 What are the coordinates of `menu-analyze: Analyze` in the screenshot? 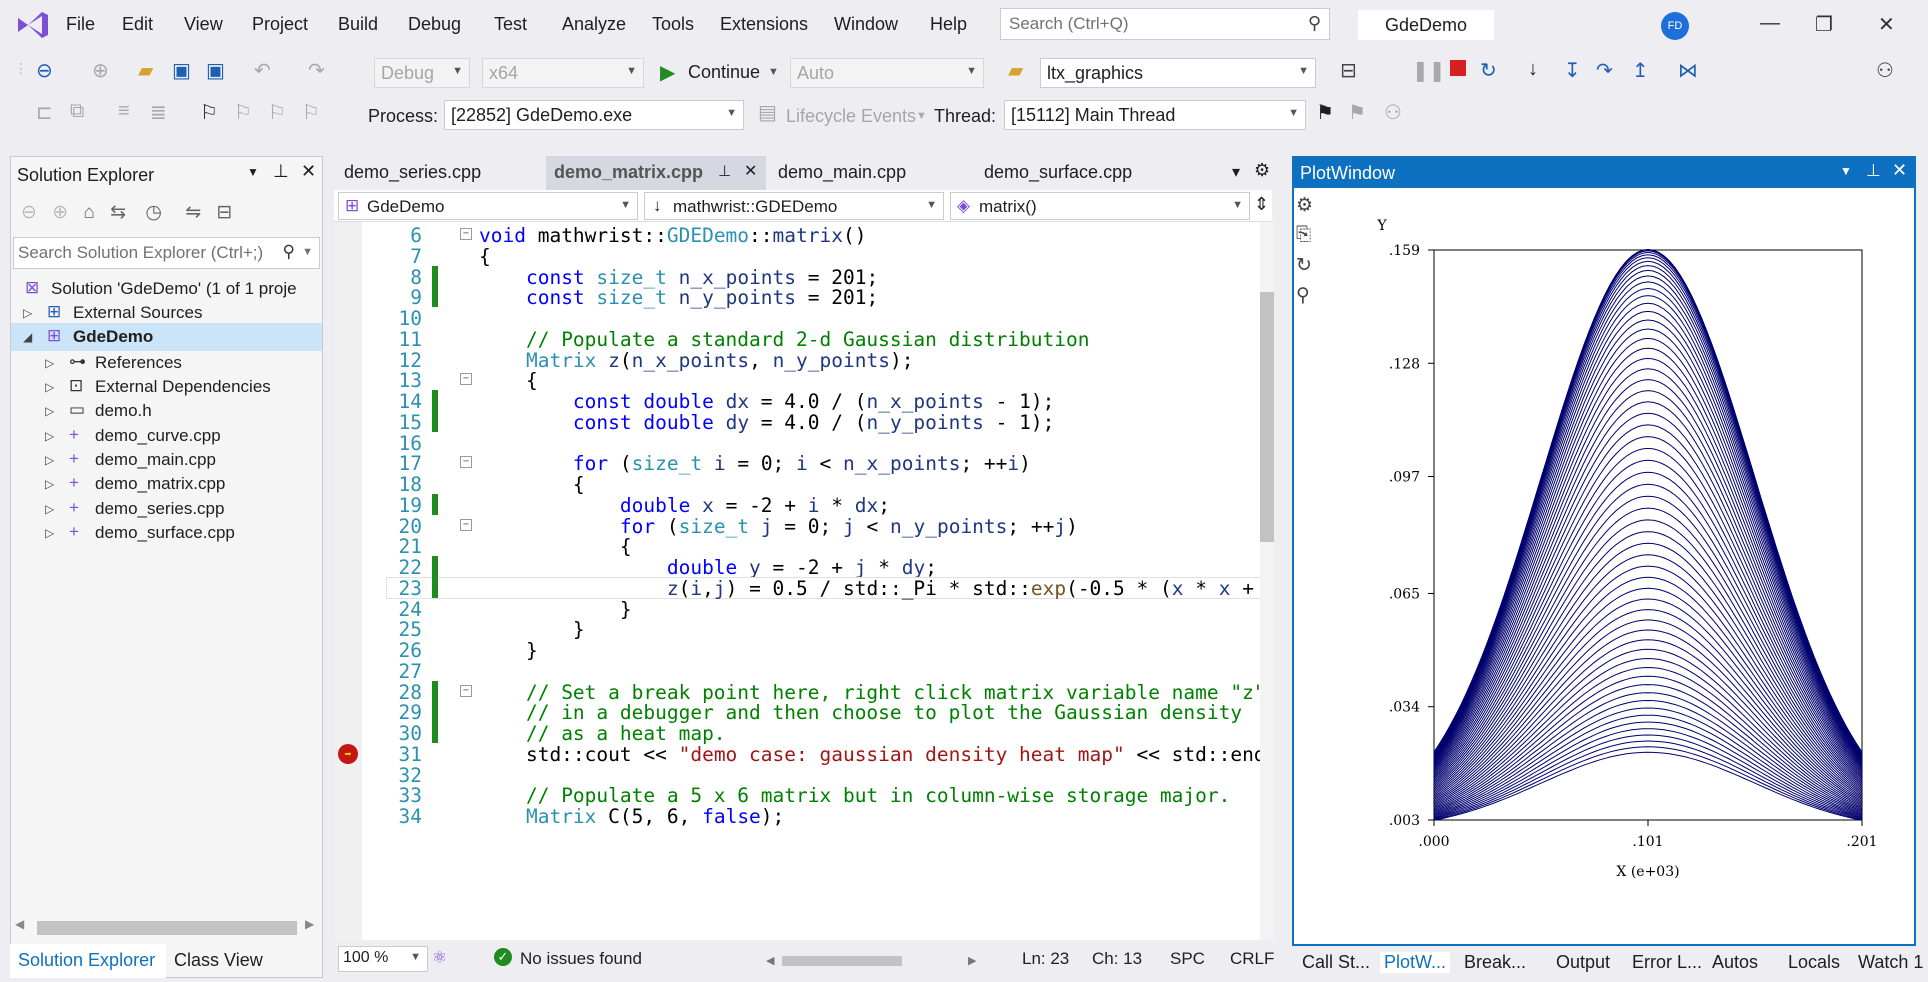 It's located at (594, 24).